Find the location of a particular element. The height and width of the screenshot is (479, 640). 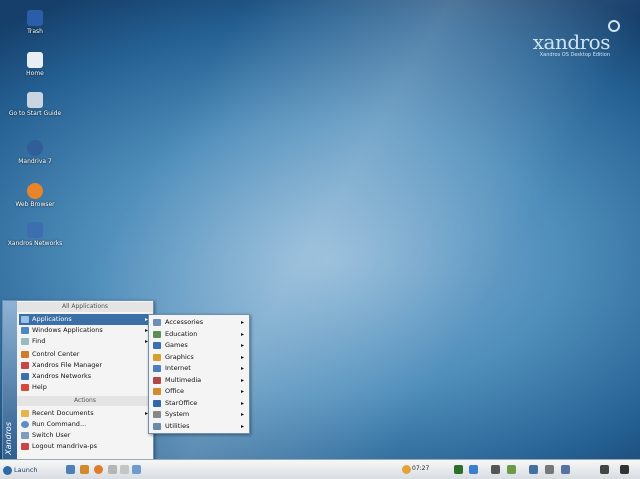

launch-label: Launch is located at coordinates (26, 470).